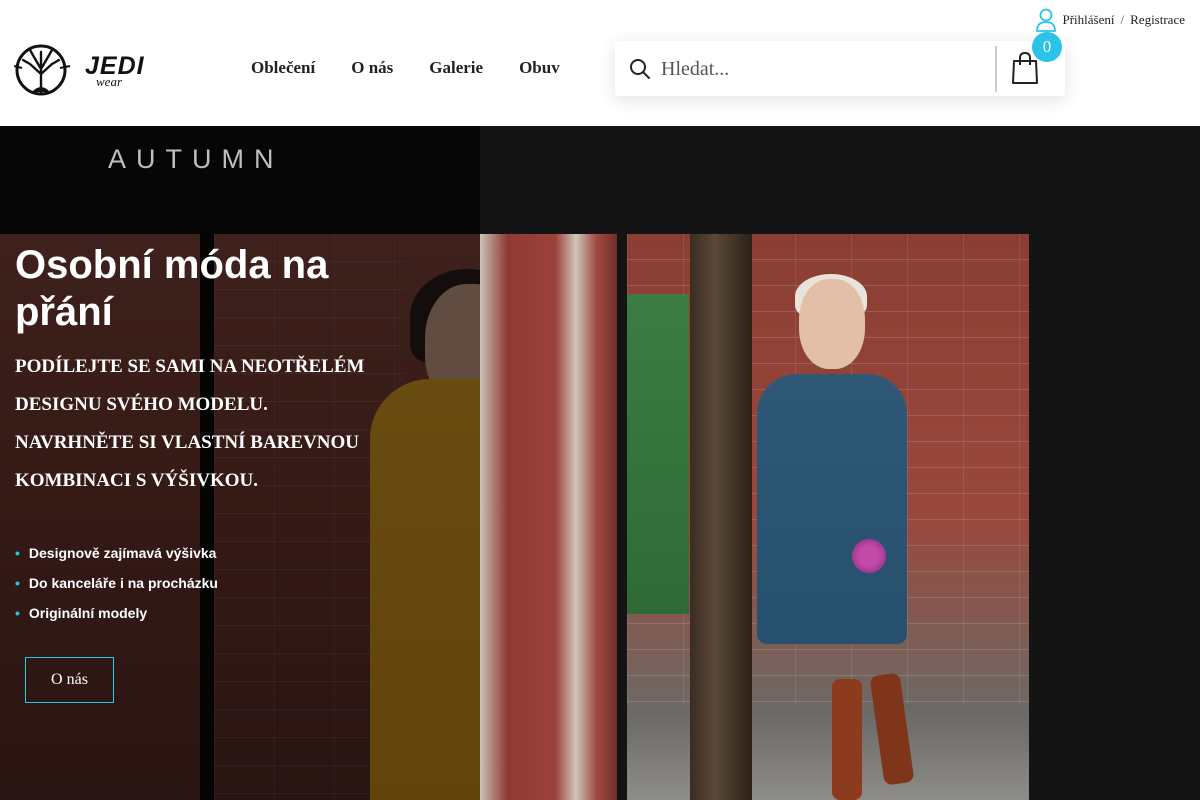 The width and height of the screenshot is (1200, 800). What do you see at coordinates (190, 366) in the screenshot?
I see `hero-subtitle-line: Podílejte se sami na neotřelém` at bounding box center [190, 366].